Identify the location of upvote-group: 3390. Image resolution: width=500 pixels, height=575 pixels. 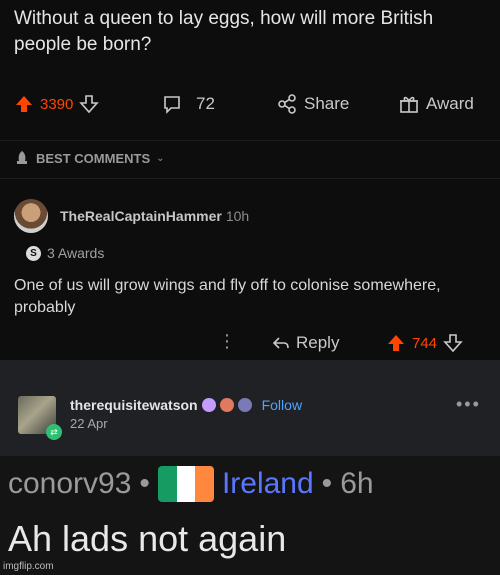
(57, 104).